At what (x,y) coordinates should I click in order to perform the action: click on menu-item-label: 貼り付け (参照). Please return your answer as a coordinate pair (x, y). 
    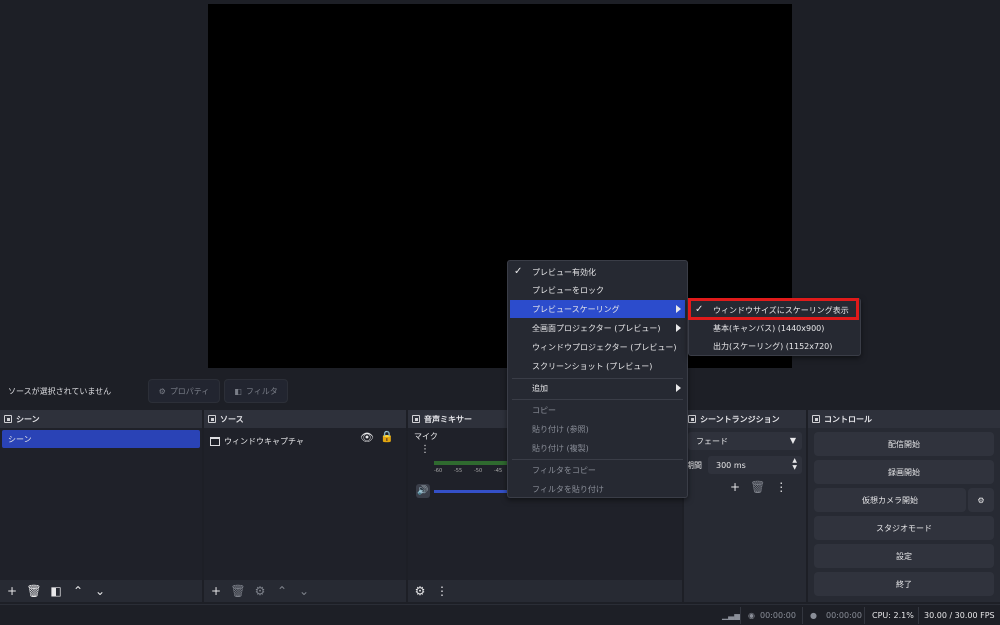
    Looking at the image, I should click on (560, 429).